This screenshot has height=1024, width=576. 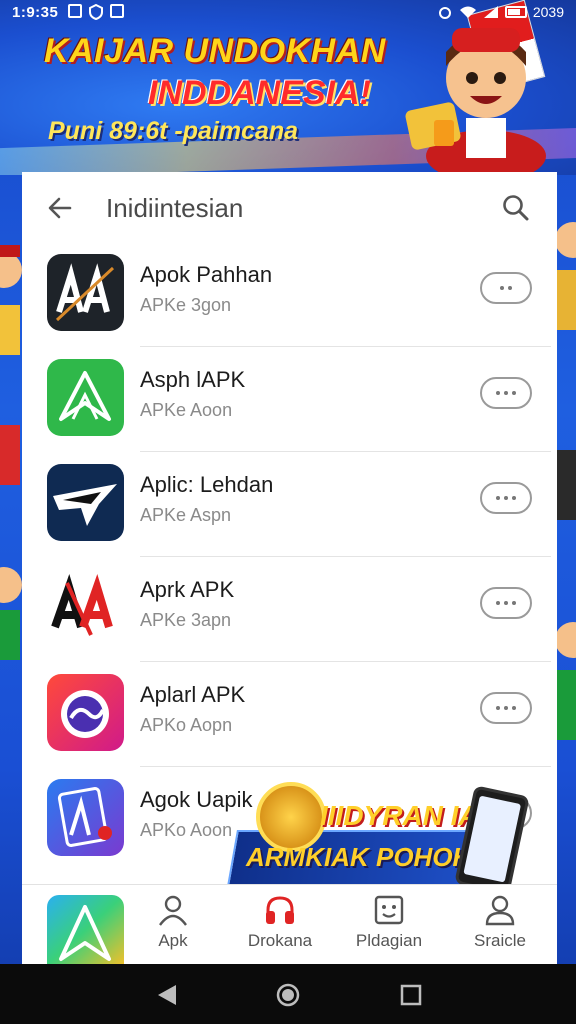 What do you see at coordinates (289, 609) in the screenshot?
I see `list-item: Aprk APK APKe 3apn` at bounding box center [289, 609].